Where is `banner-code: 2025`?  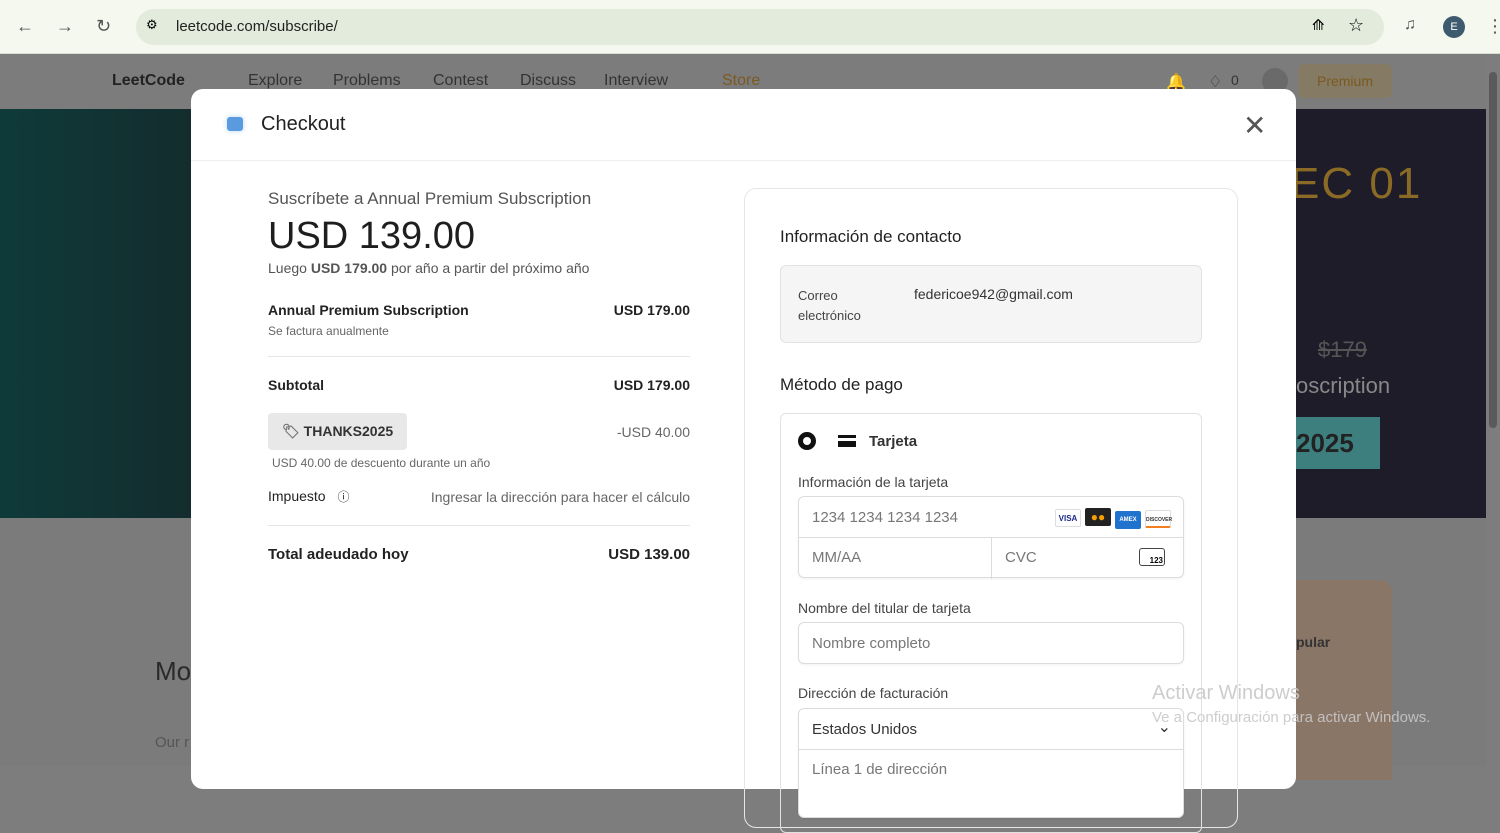 banner-code: 2025 is located at coordinates (1338, 443).